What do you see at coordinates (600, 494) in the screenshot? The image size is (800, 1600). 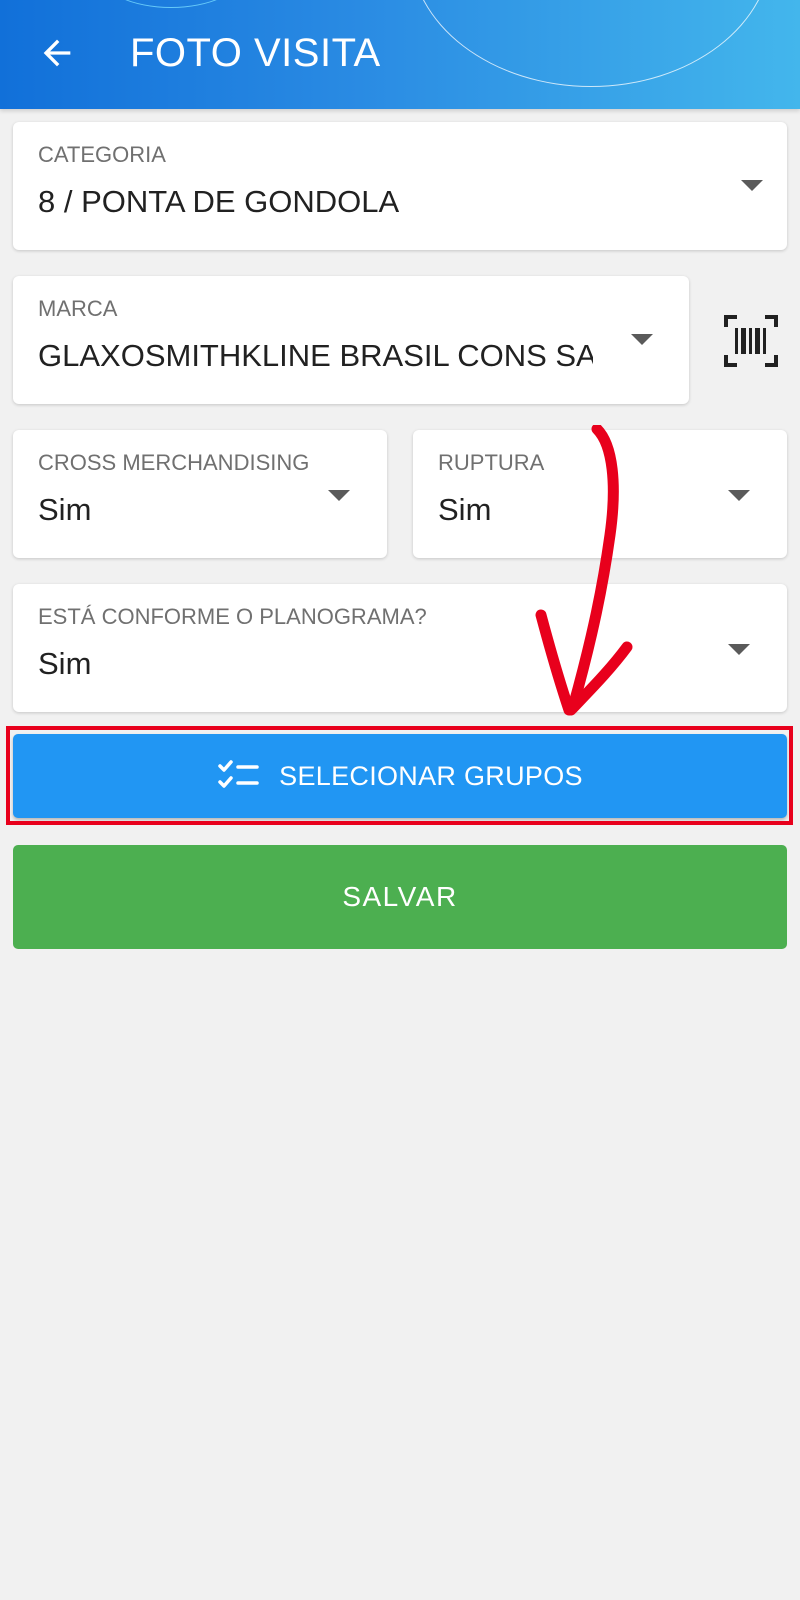 I see `ruptura-select: RUPTURA Sim` at bounding box center [600, 494].